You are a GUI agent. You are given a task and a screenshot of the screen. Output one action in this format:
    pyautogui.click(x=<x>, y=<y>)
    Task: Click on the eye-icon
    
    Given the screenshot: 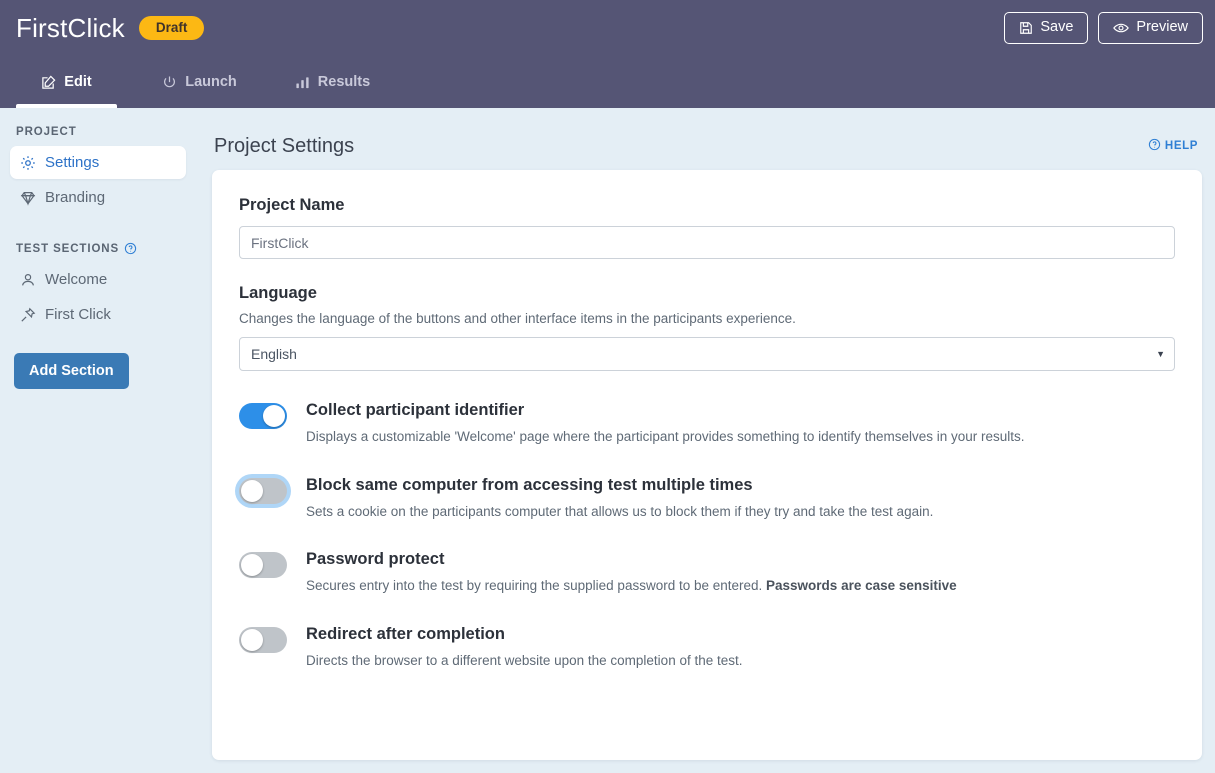 What is the action you would take?
    pyautogui.click(x=1121, y=28)
    